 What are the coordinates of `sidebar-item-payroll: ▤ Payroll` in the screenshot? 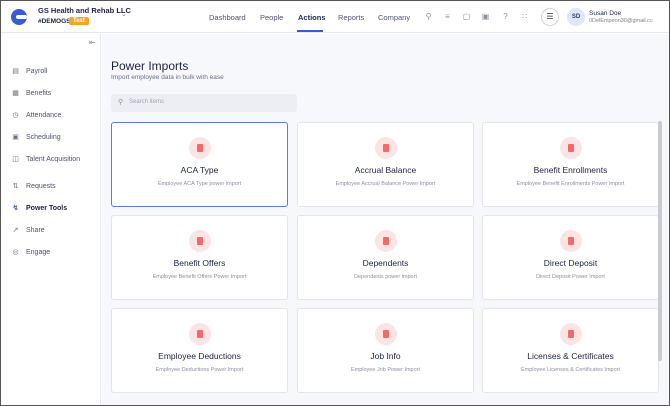 It's located at (29, 71).